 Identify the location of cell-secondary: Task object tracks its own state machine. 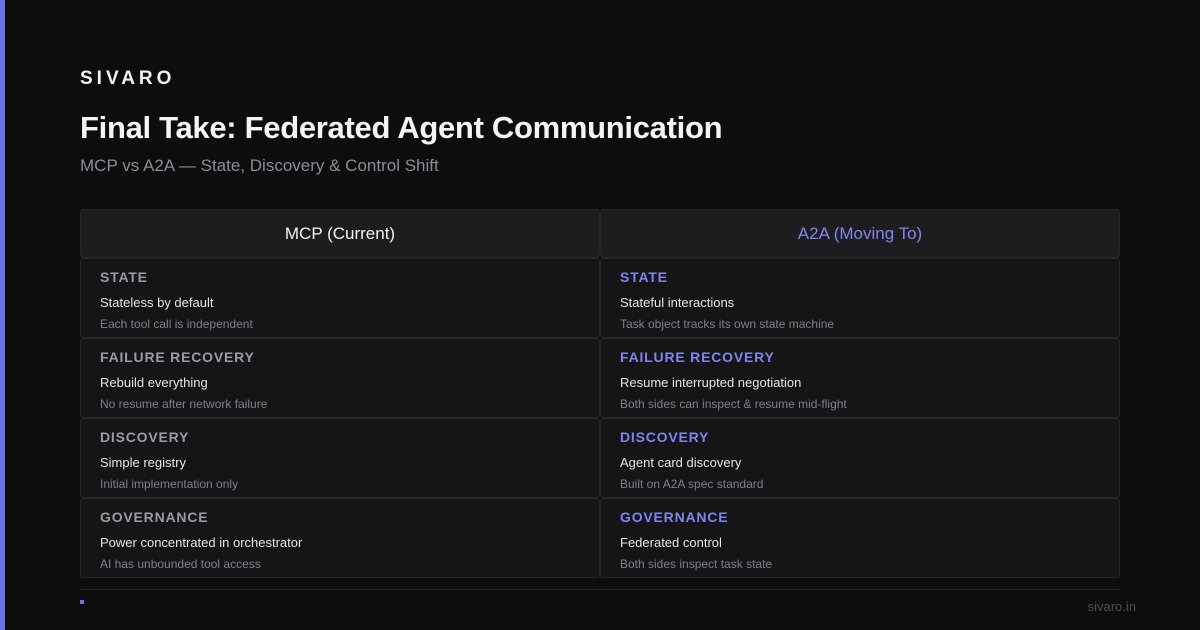
(727, 324).